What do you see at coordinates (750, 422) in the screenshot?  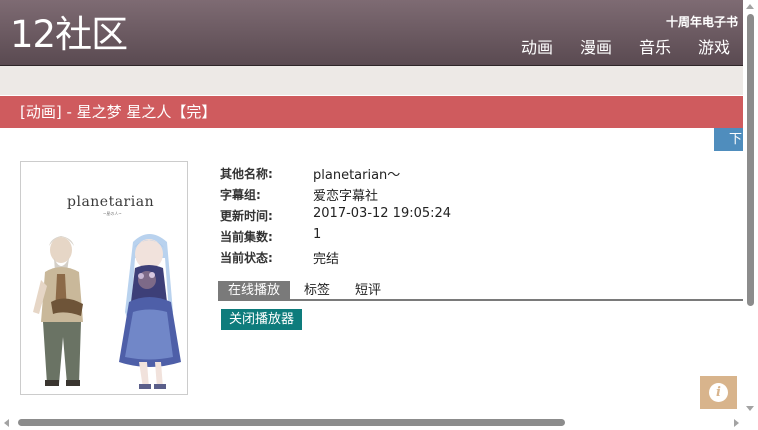 I see `scrollbar-corner` at bounding box center [750, 422].